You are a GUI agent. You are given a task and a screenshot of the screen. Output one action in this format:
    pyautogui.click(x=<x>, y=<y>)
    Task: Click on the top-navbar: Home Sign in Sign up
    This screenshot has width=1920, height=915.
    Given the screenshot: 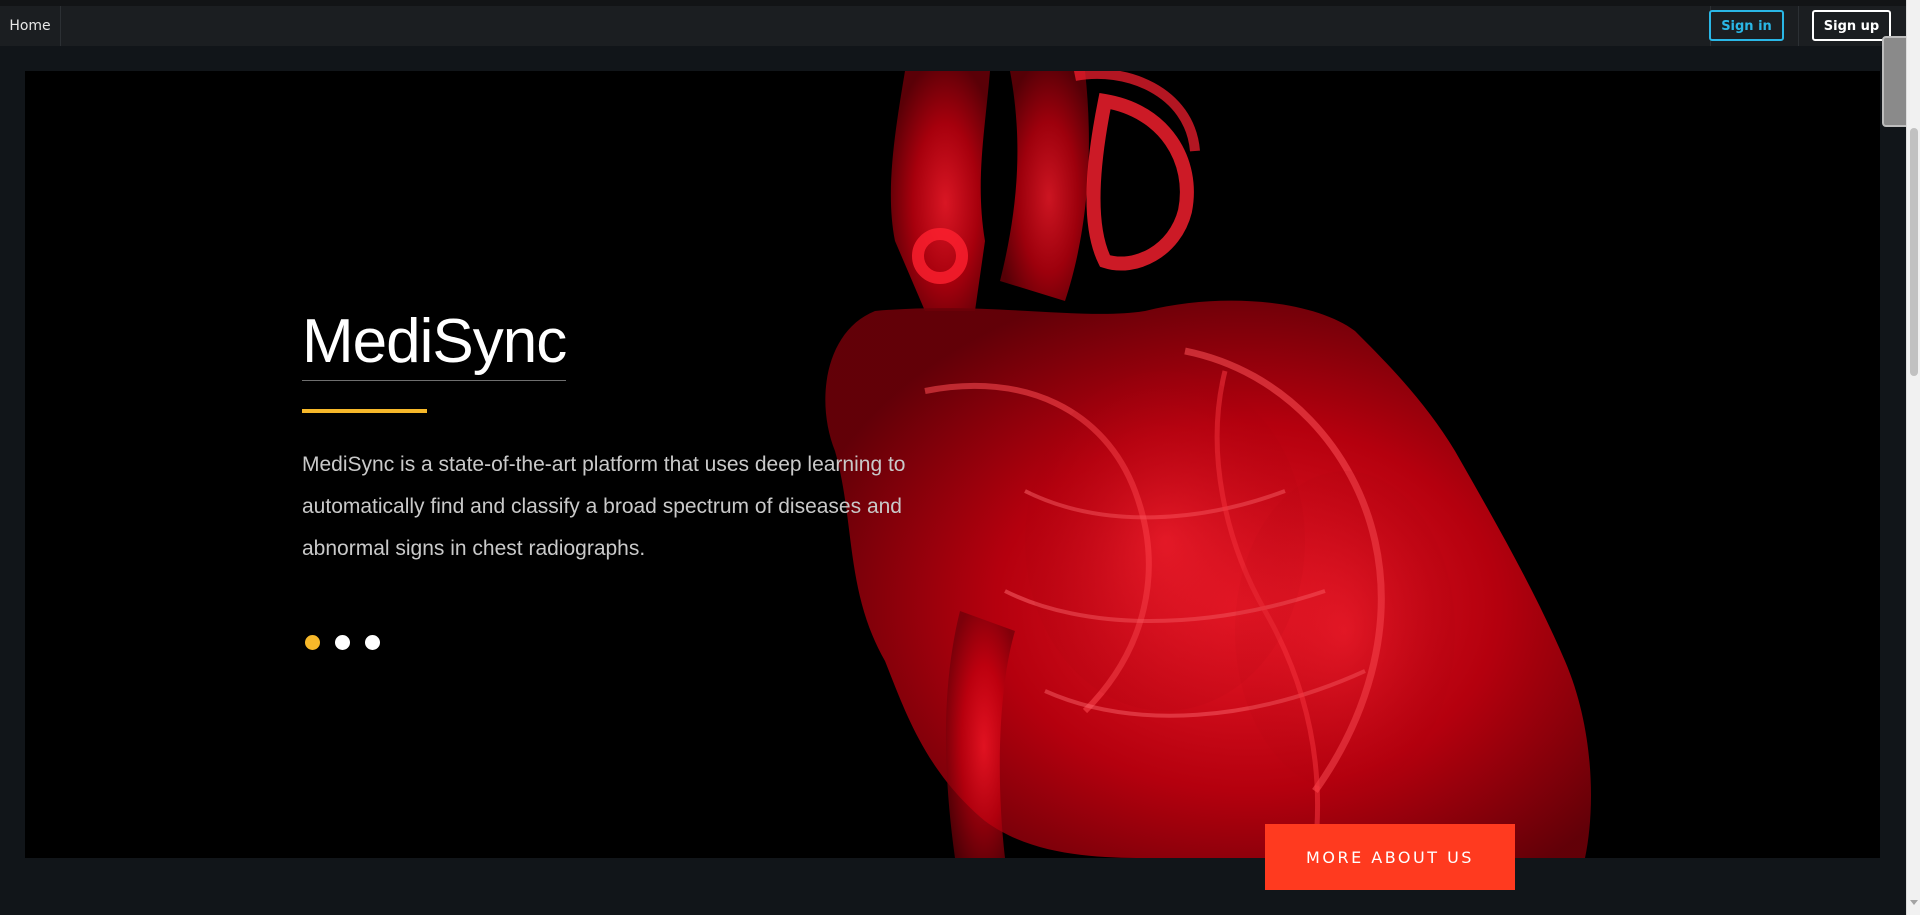 What is the action you would take?
    pyautogui.click(x=953, y=23)
    